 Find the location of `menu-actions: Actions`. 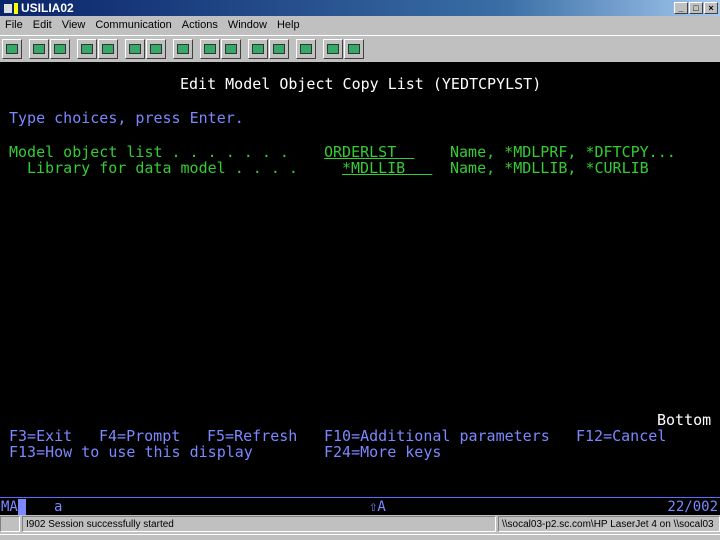

menu-actions: Actions is located at coordinates (200, 25).